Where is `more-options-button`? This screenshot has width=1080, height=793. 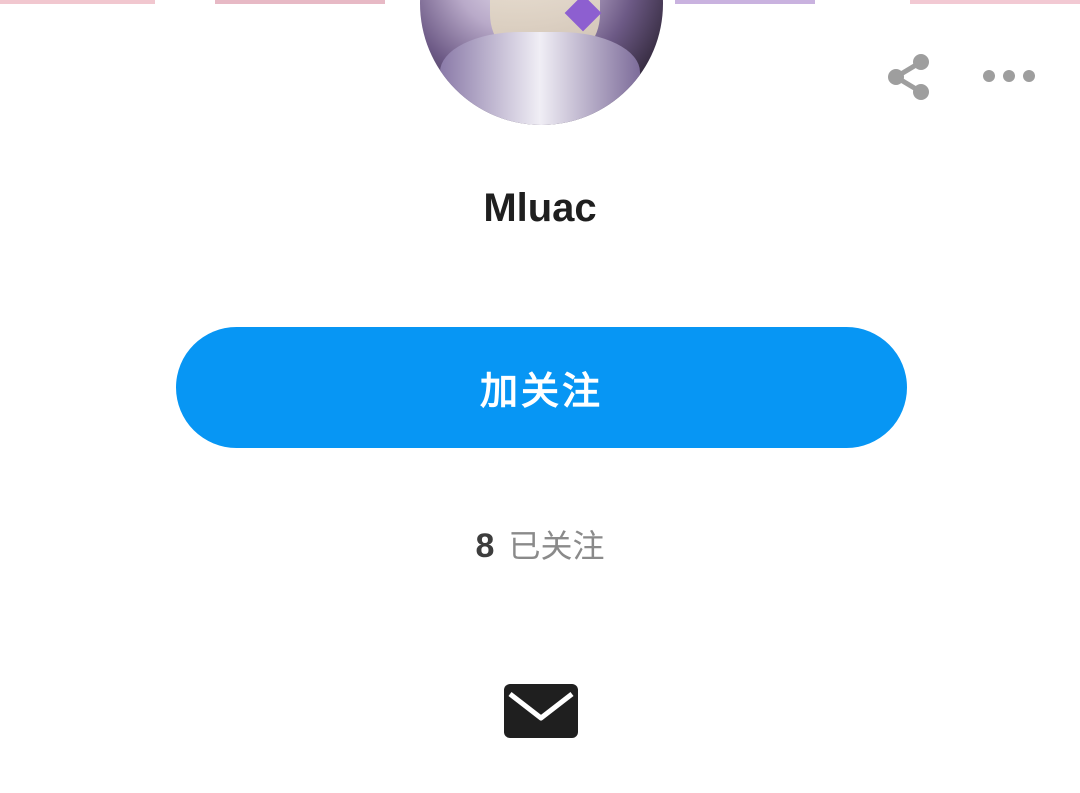 more-options-button is located at coordinates (1009, 76).